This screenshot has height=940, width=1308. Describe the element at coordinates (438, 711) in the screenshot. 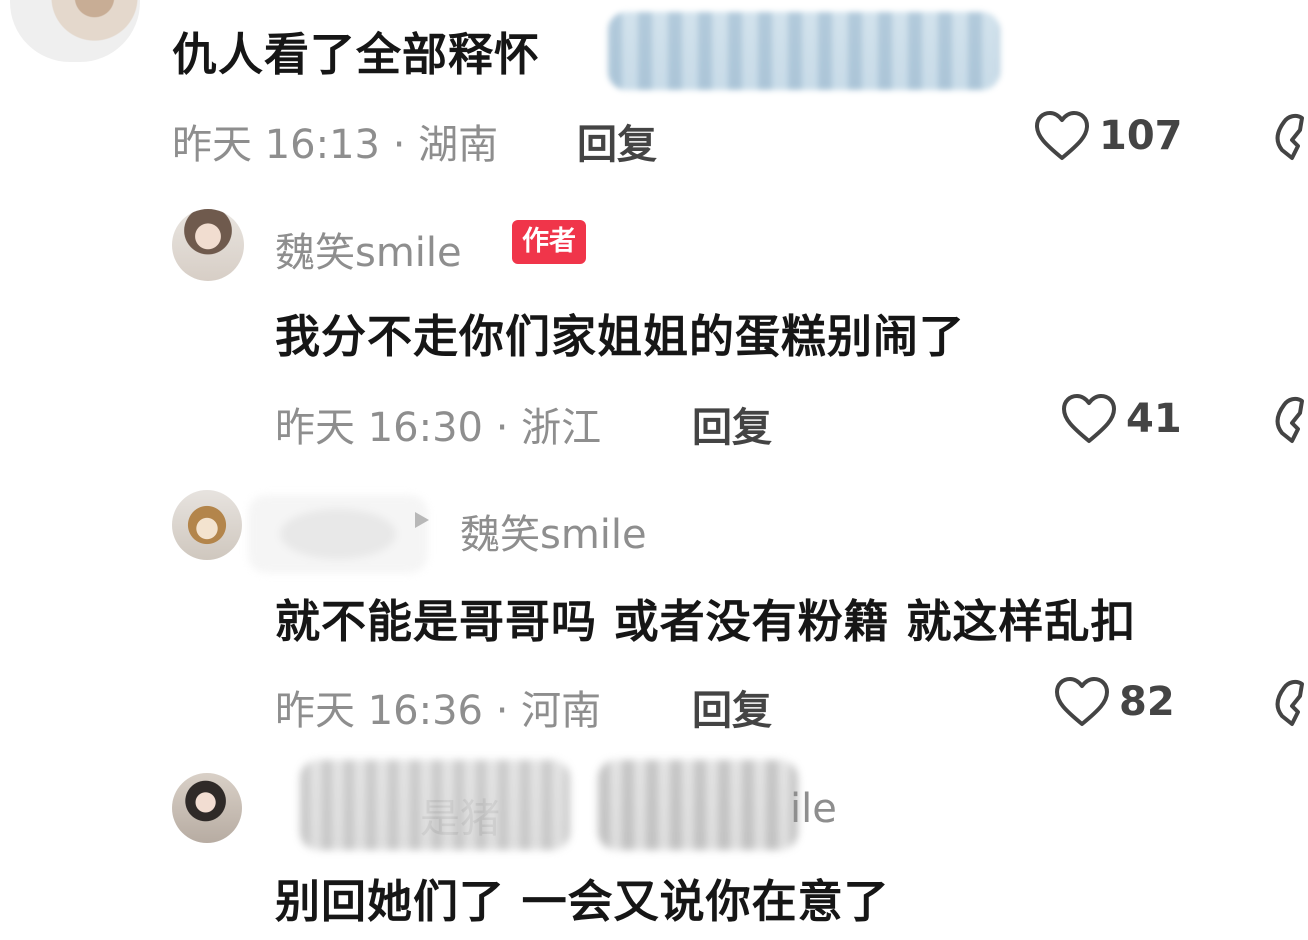

I see `comment-meta: 昨天 16:36 · 河南` at that location.